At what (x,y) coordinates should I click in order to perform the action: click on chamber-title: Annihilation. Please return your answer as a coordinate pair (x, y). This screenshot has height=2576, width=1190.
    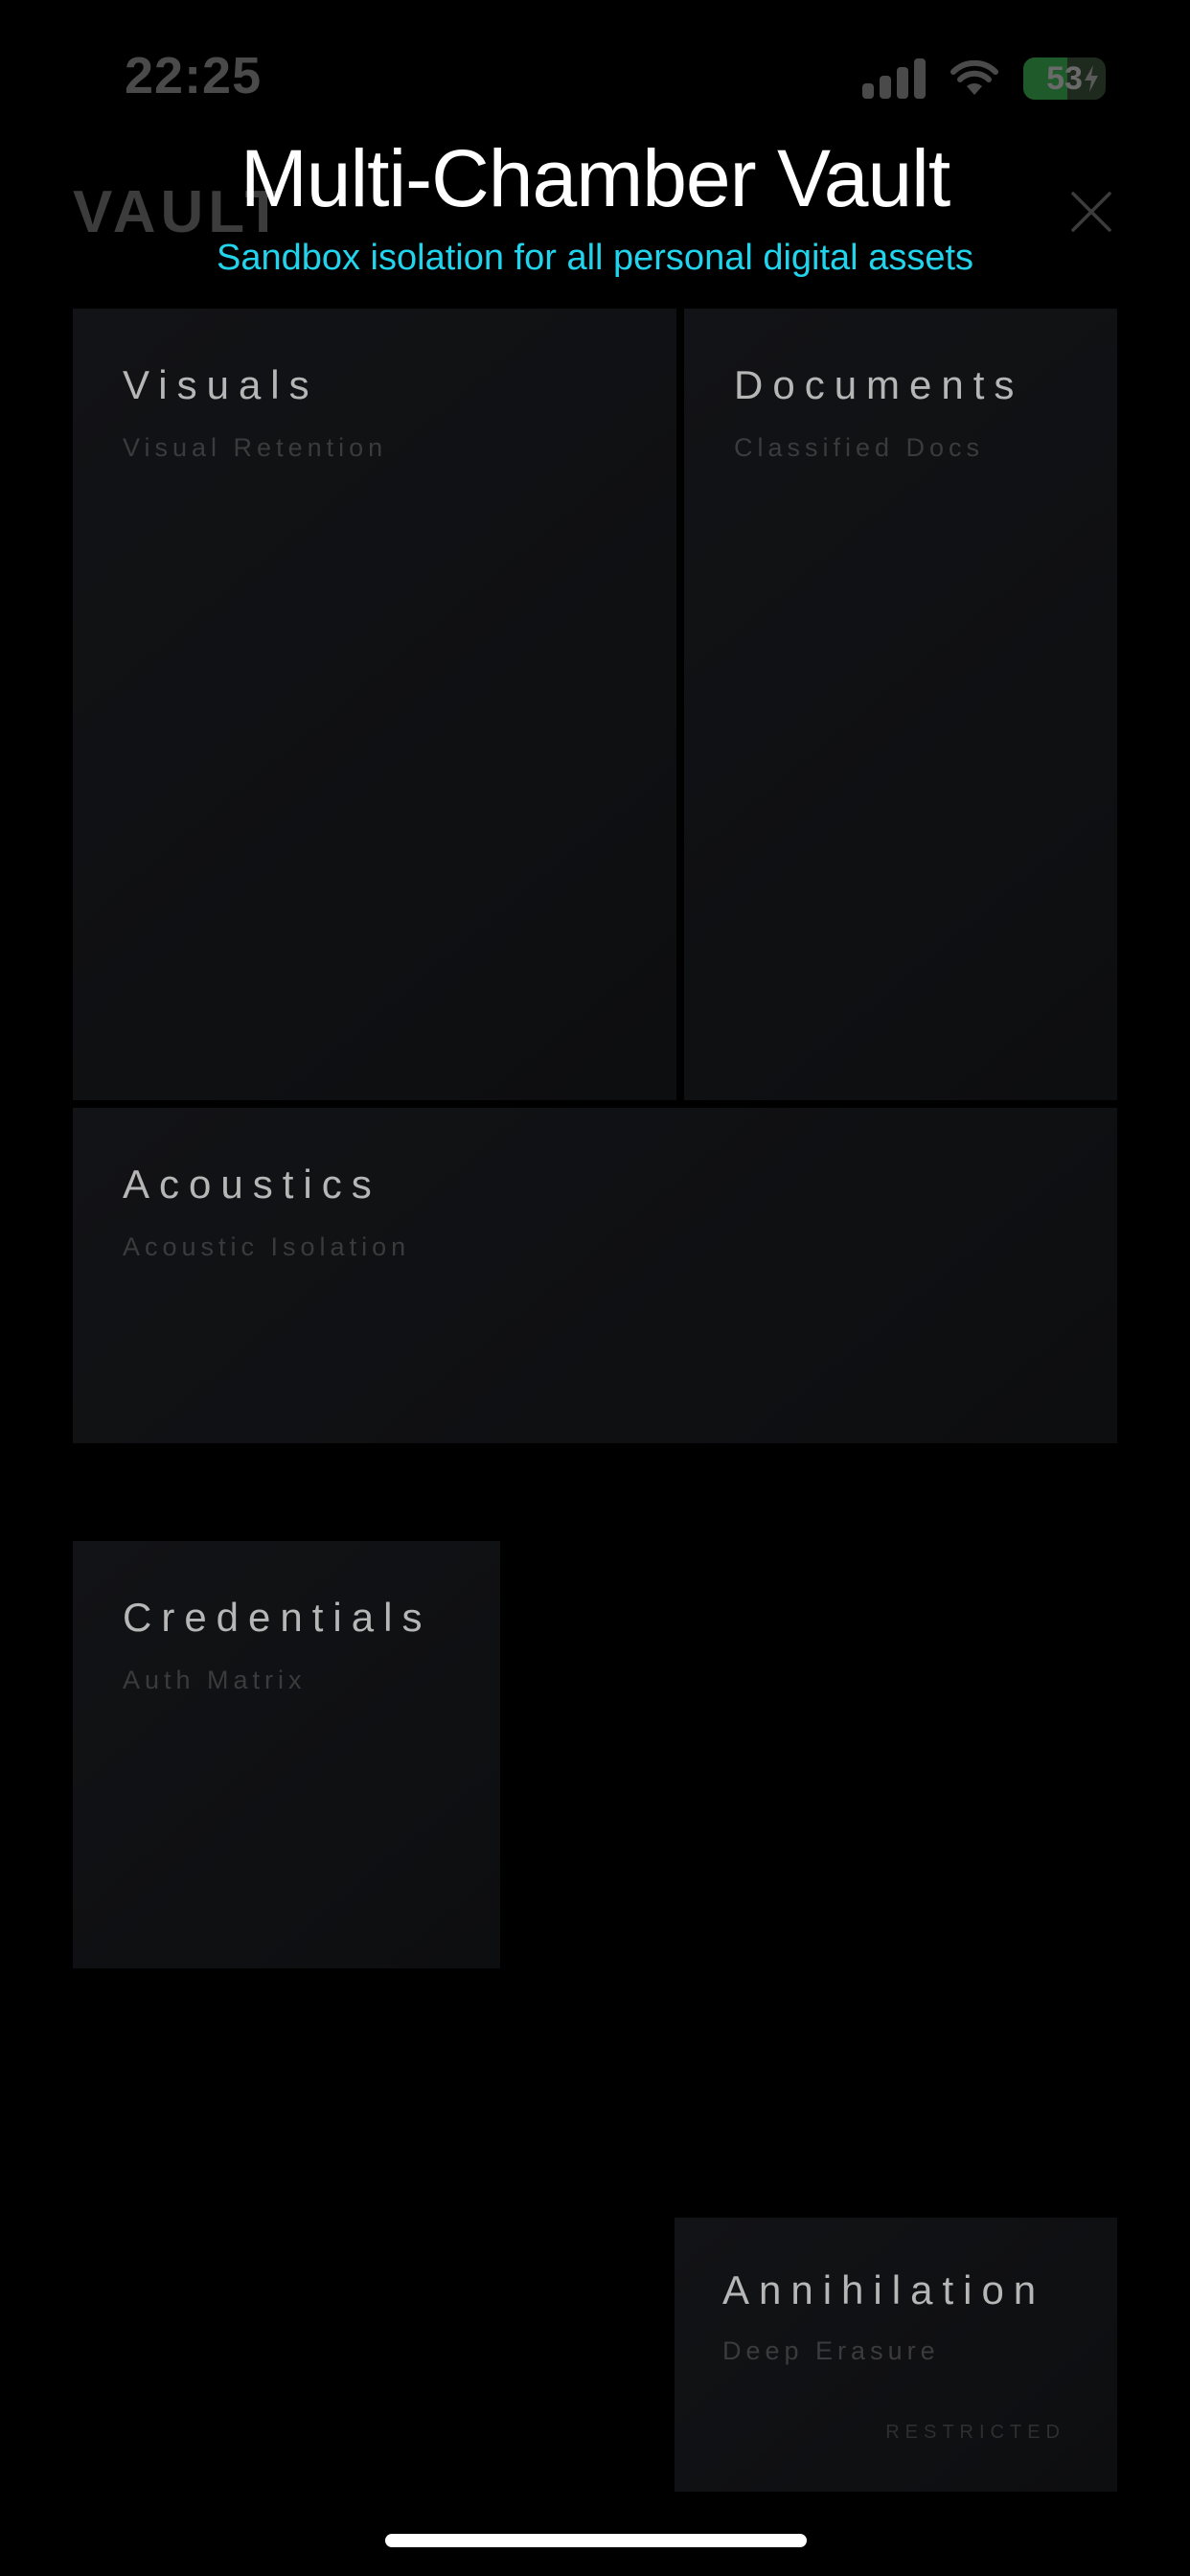
    Looking at the image, I should click on (884, 2289).